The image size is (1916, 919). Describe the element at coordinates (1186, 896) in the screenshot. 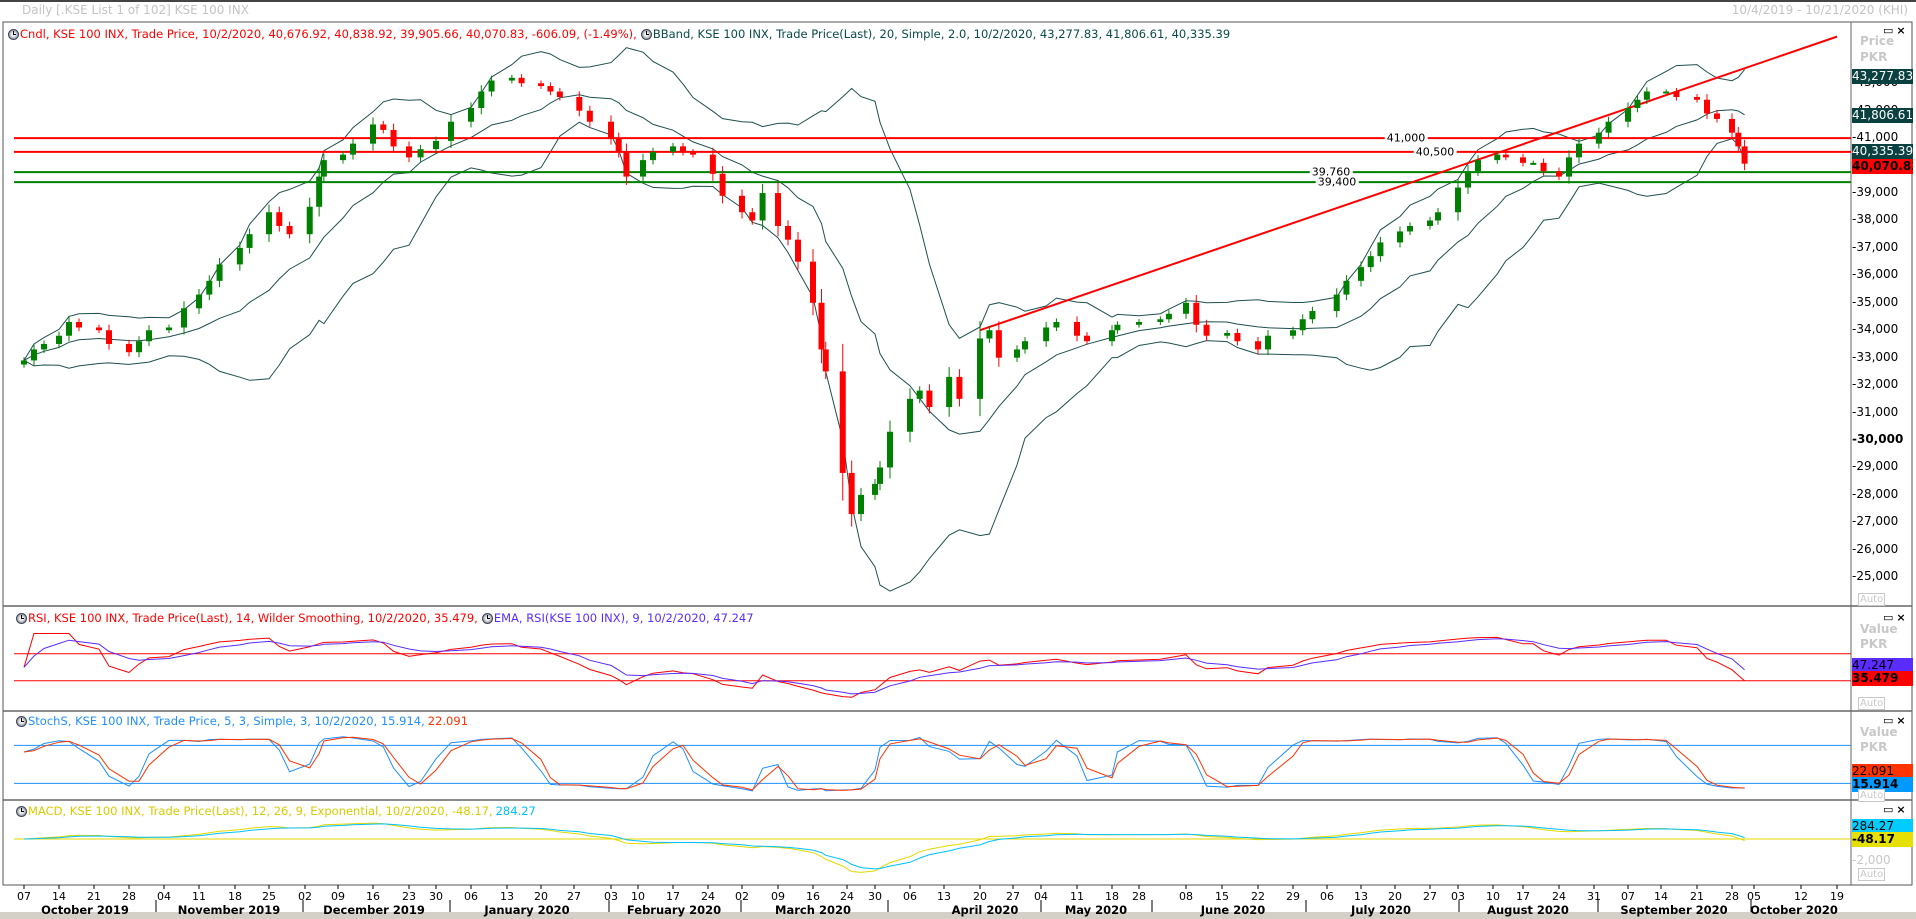

I see `date-tick-label: 08` at that location.